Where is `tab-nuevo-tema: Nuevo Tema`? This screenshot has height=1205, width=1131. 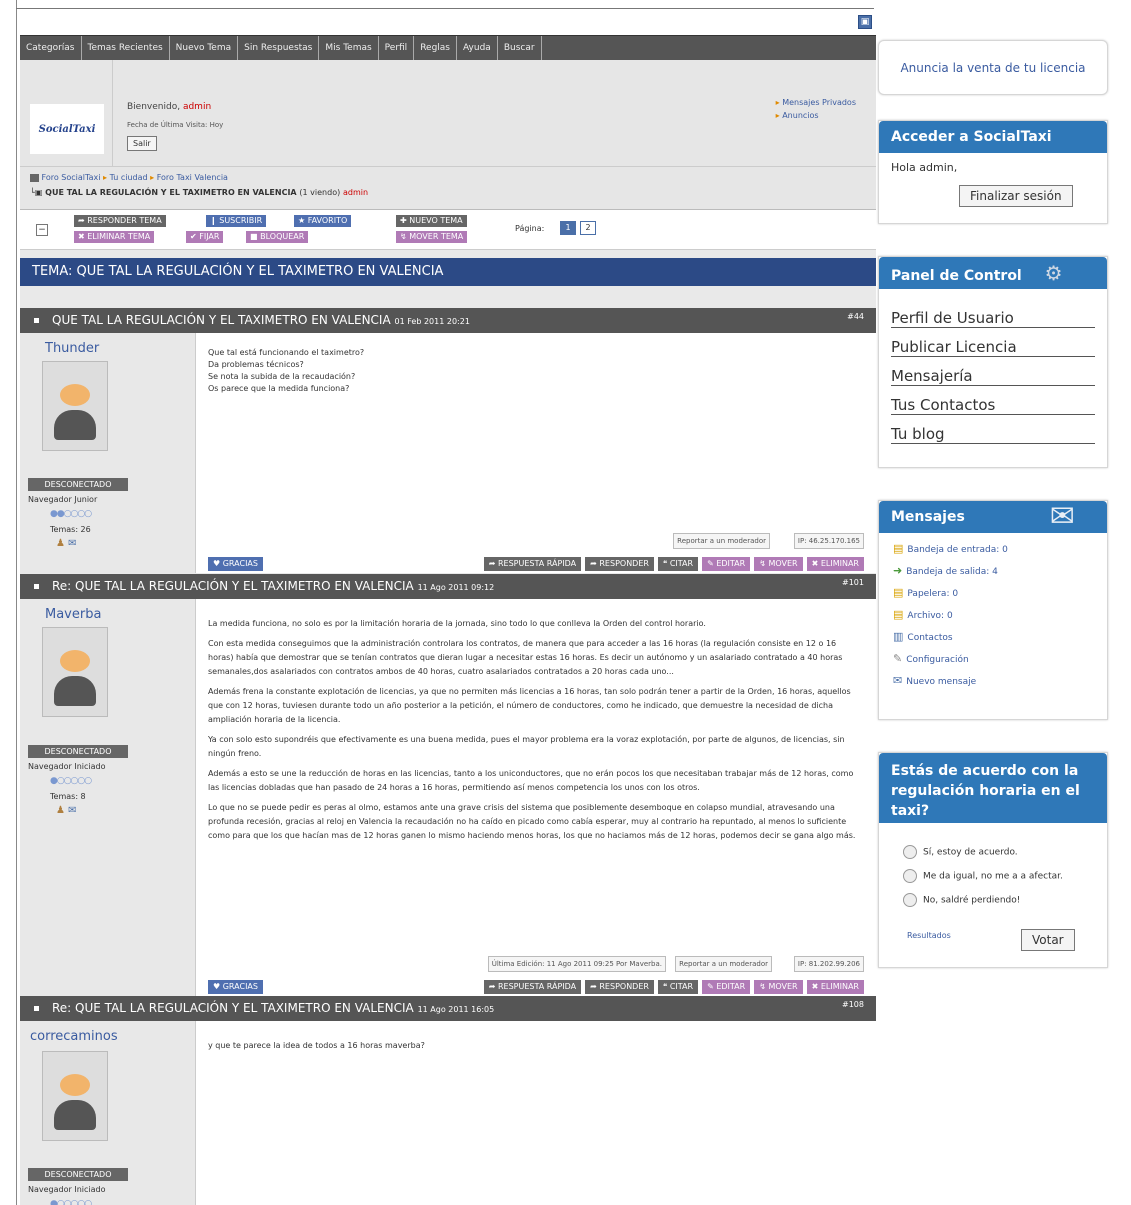
tab-nuevo-tema: Nuevo Tema is located at coordinates (204, 48).